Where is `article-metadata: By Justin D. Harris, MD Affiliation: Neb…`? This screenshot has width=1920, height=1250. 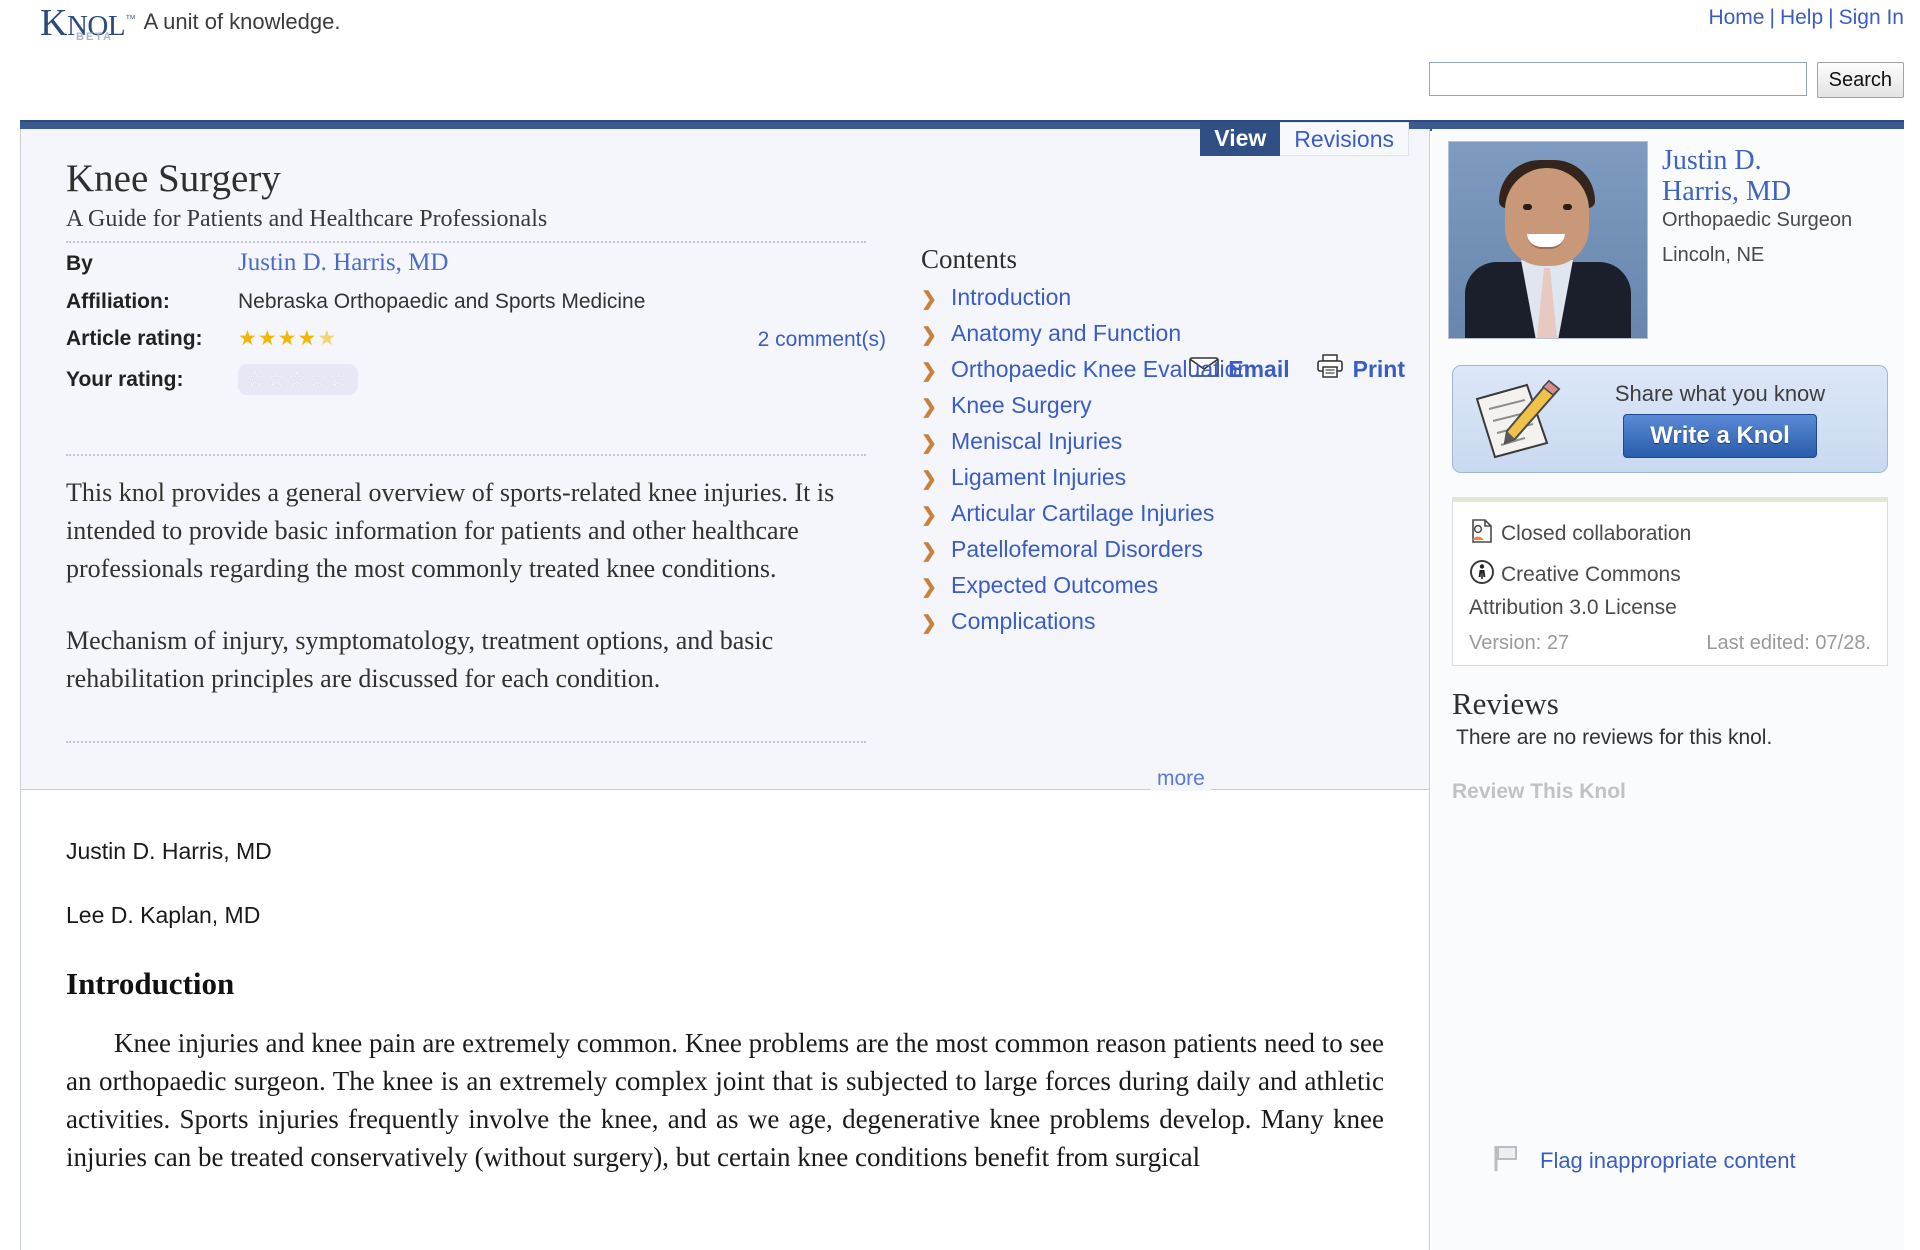 article-metadata: By Justin D. Harris, MD Affiliation: Neb… is located at coordinates (476, 328).